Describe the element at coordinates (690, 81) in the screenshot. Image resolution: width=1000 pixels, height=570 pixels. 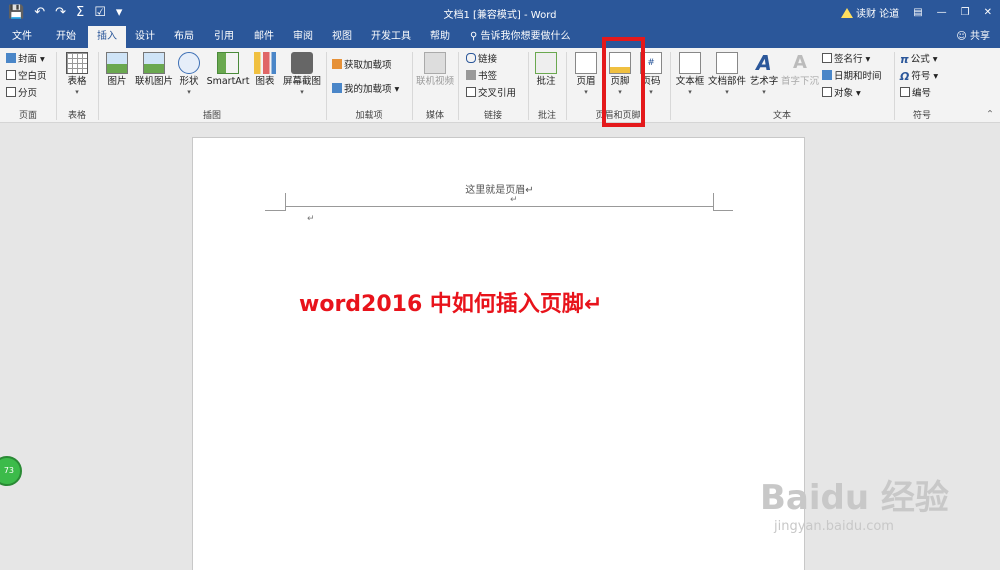
I see `textbox-label: 文本框` at that location.